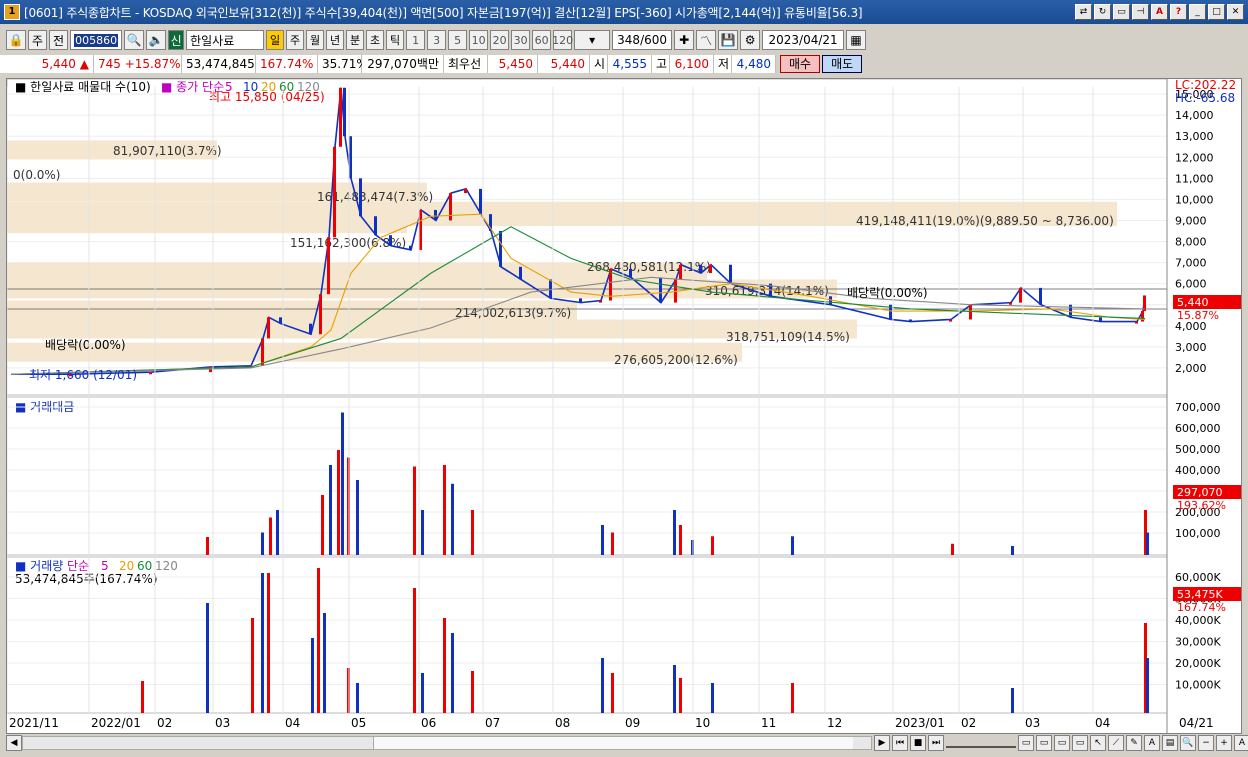 This screenshot has width=1248, height=757. I want to click on zoom-in-button: +, so click(1224, 743).